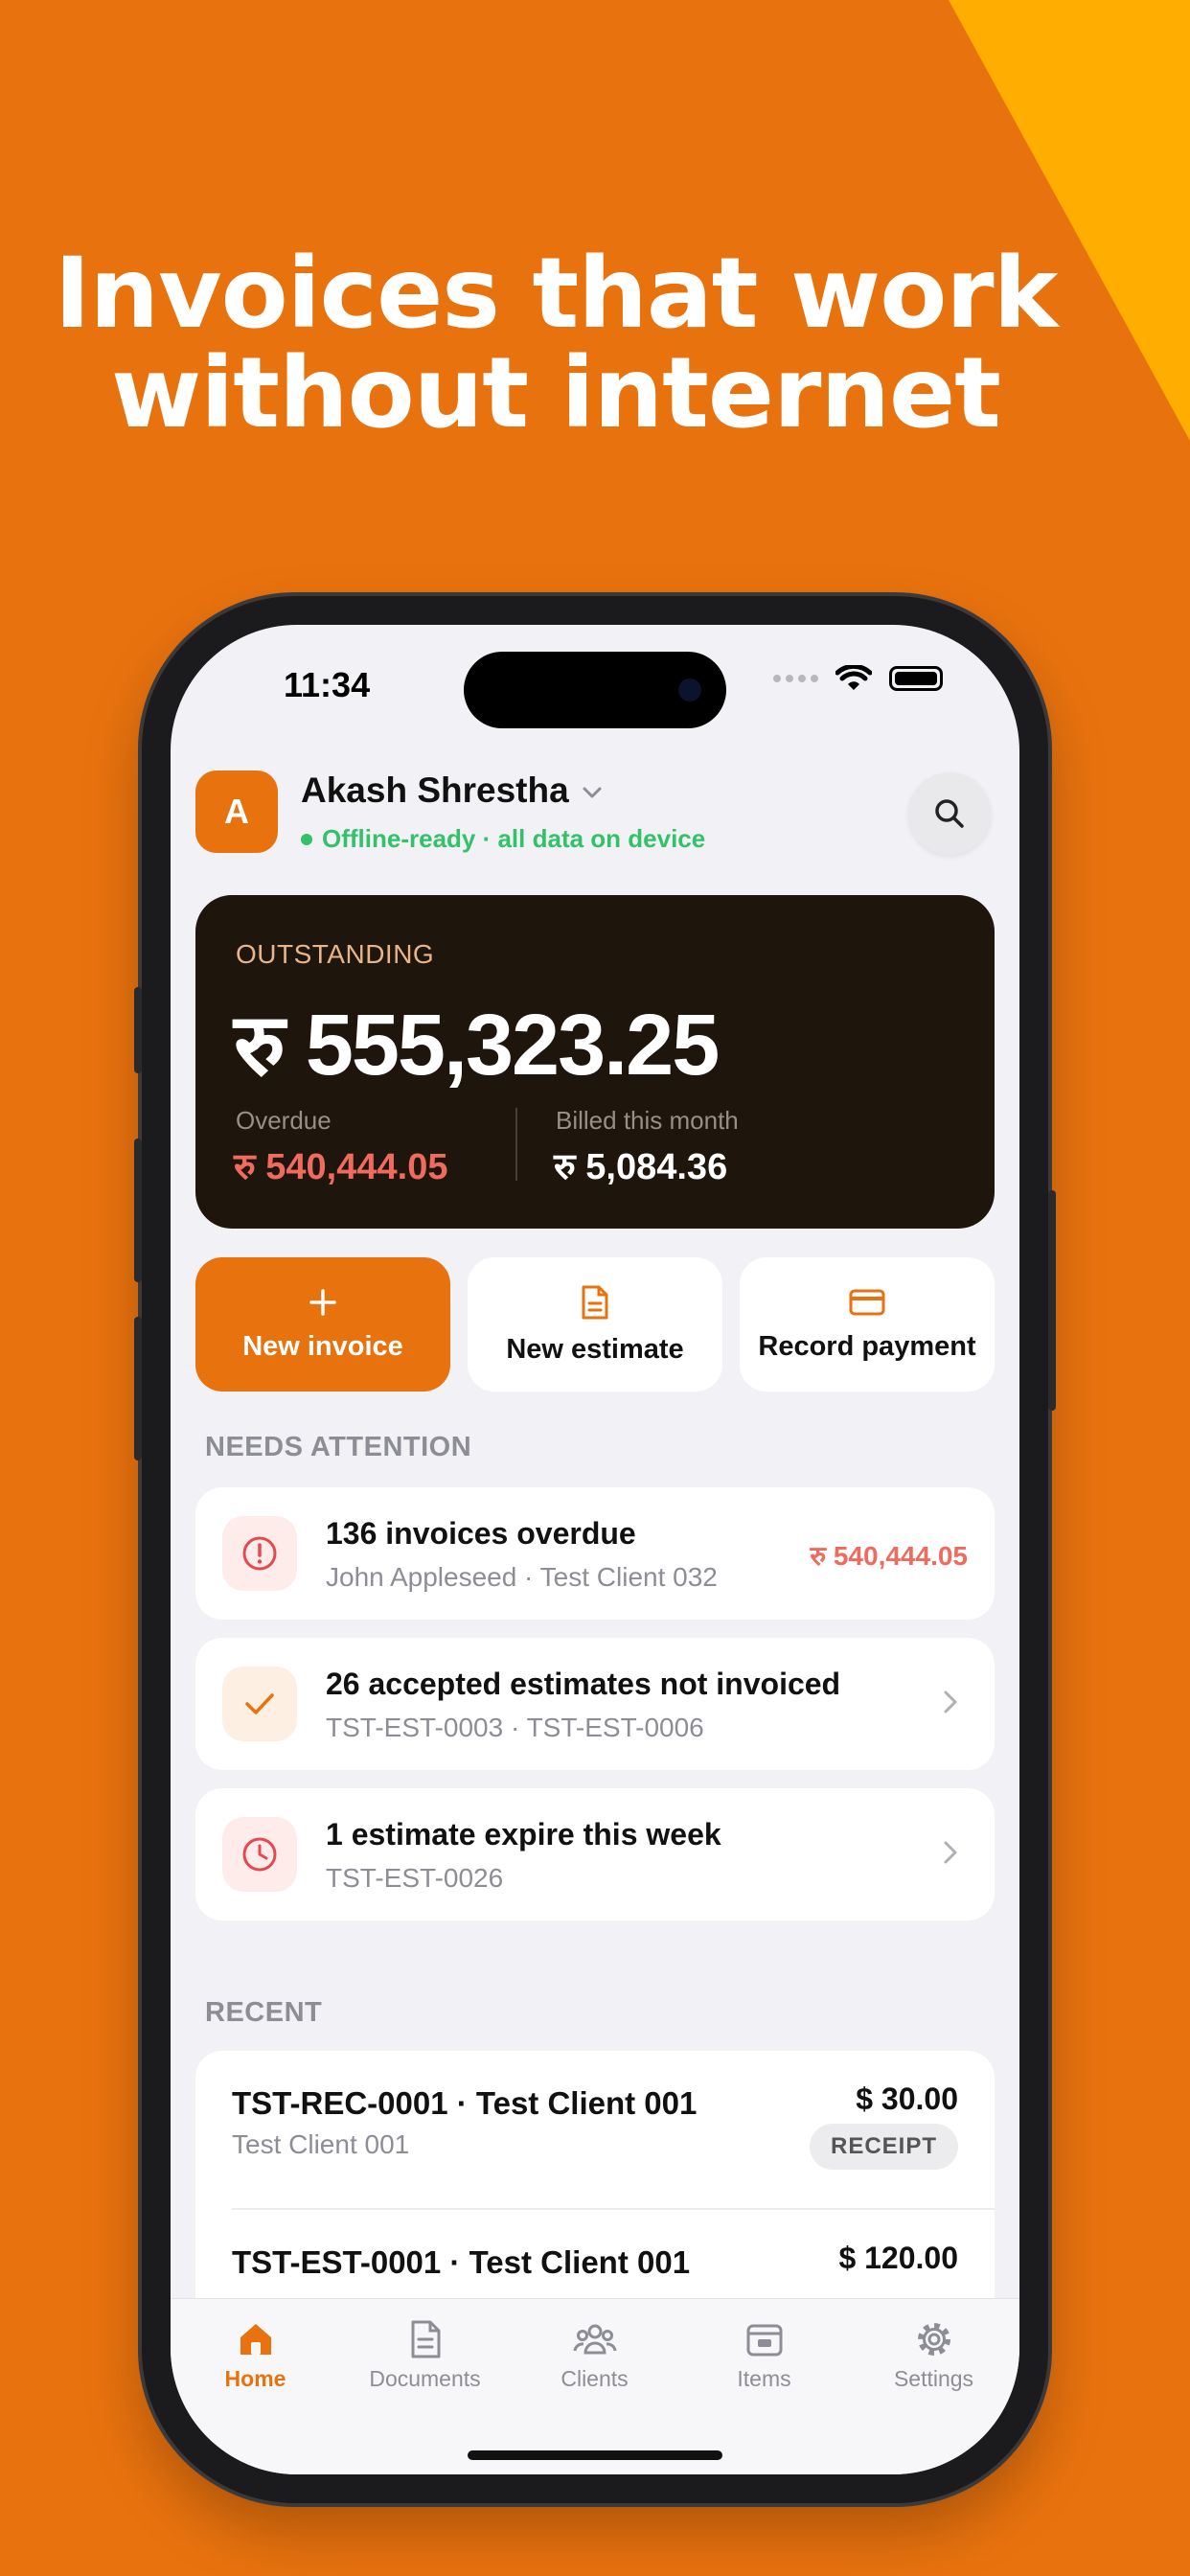 The height and width of the screenshot is (2576, 1190). I want to click on camera-icon, so click(689, 690).